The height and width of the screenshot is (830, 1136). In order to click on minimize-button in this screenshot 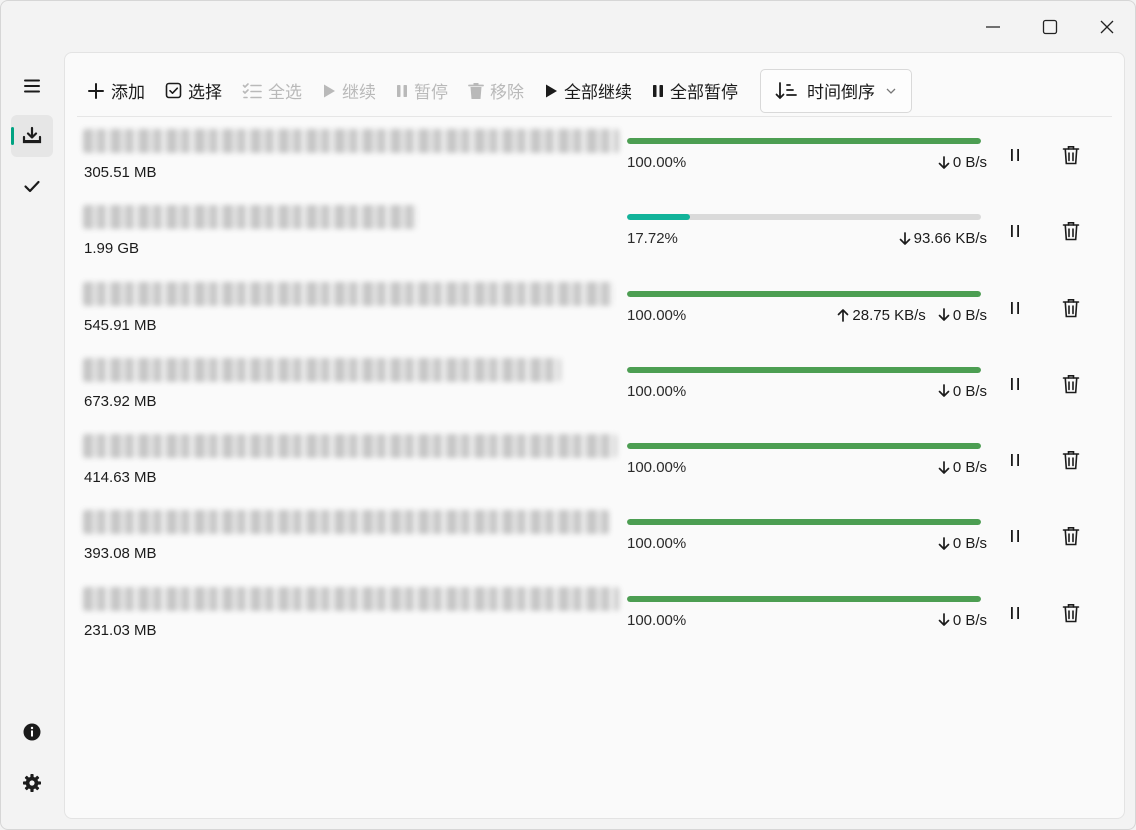, I will do `click(992, 27)`.